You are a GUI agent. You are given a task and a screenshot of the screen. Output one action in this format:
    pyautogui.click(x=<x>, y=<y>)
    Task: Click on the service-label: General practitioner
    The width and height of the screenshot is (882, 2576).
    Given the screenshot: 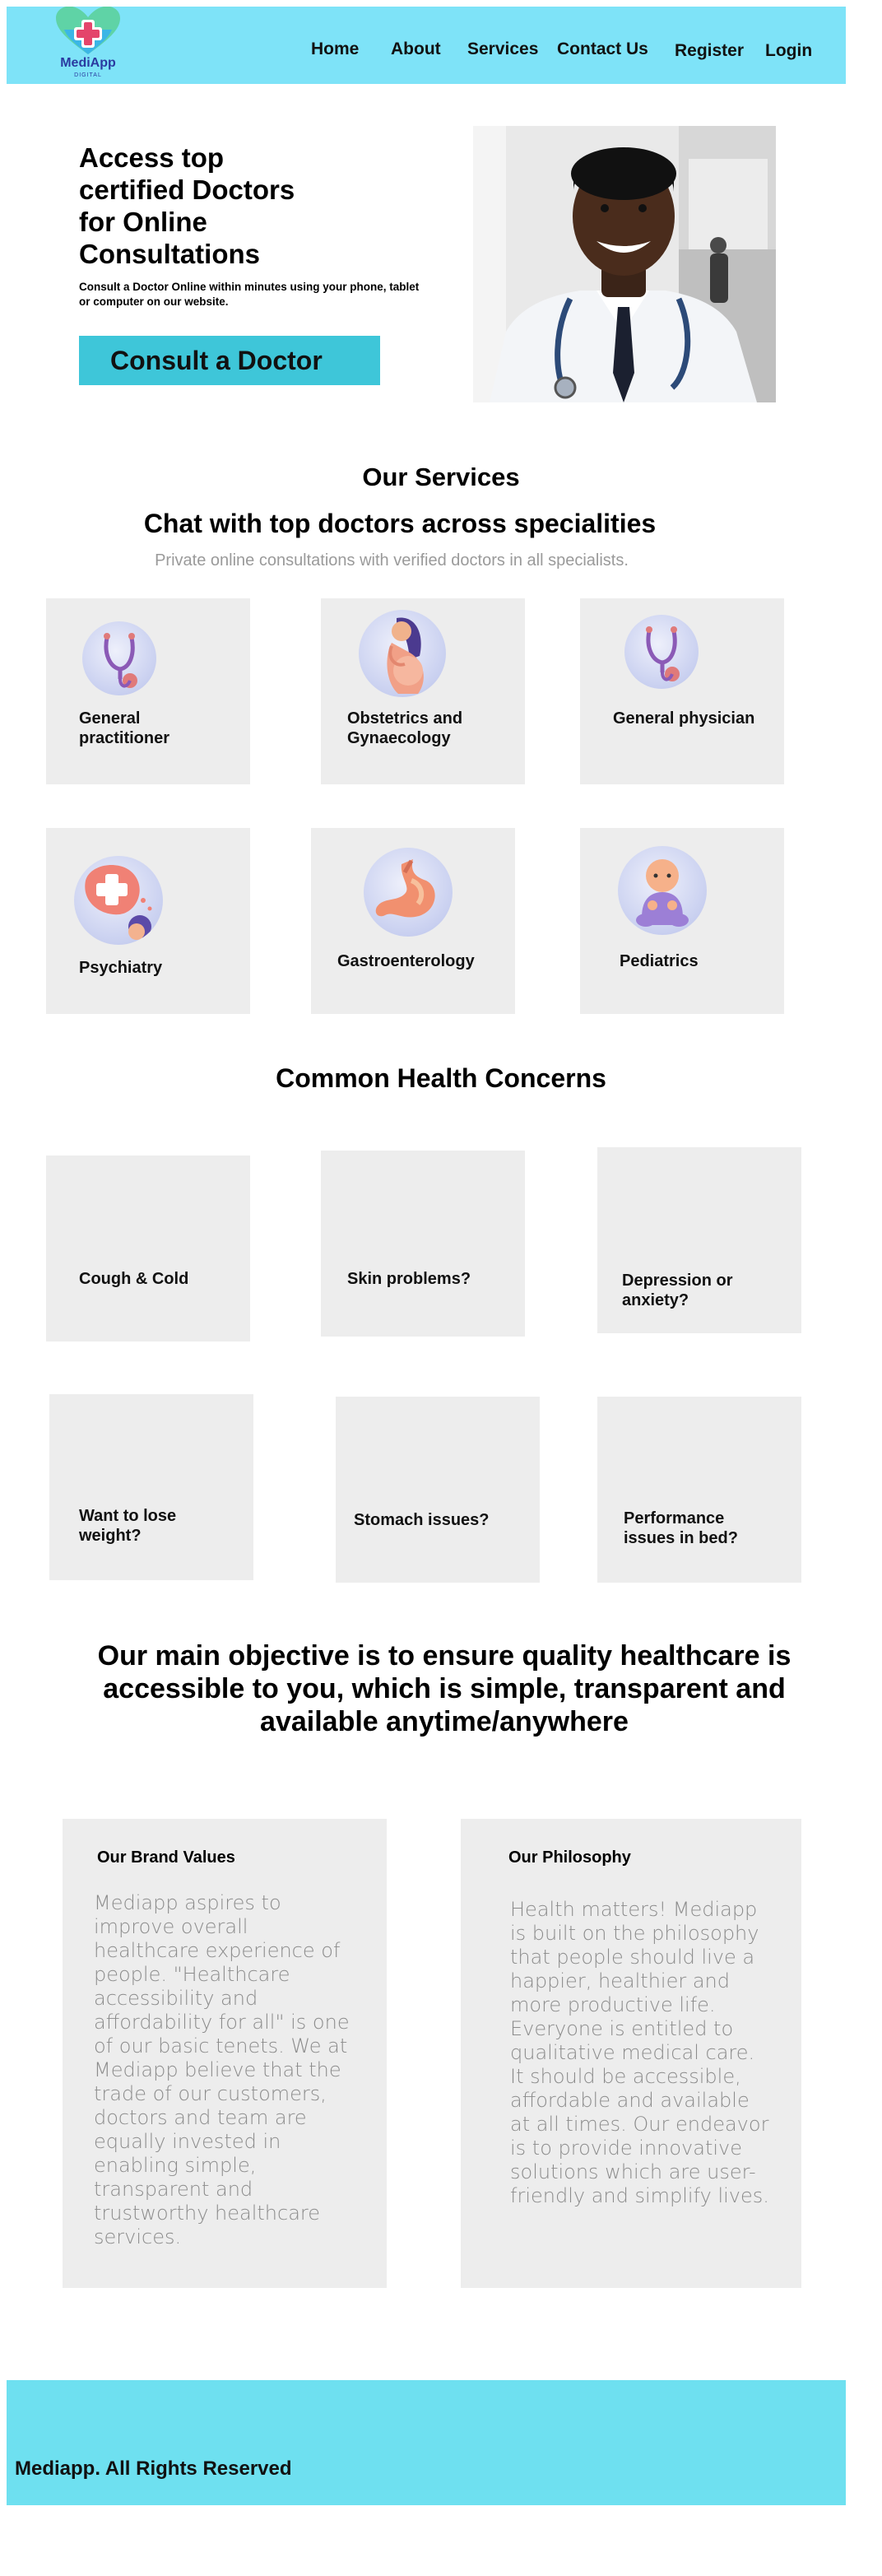 What is the action you would take?
    pyautogui.click(x=124, y=728)
    